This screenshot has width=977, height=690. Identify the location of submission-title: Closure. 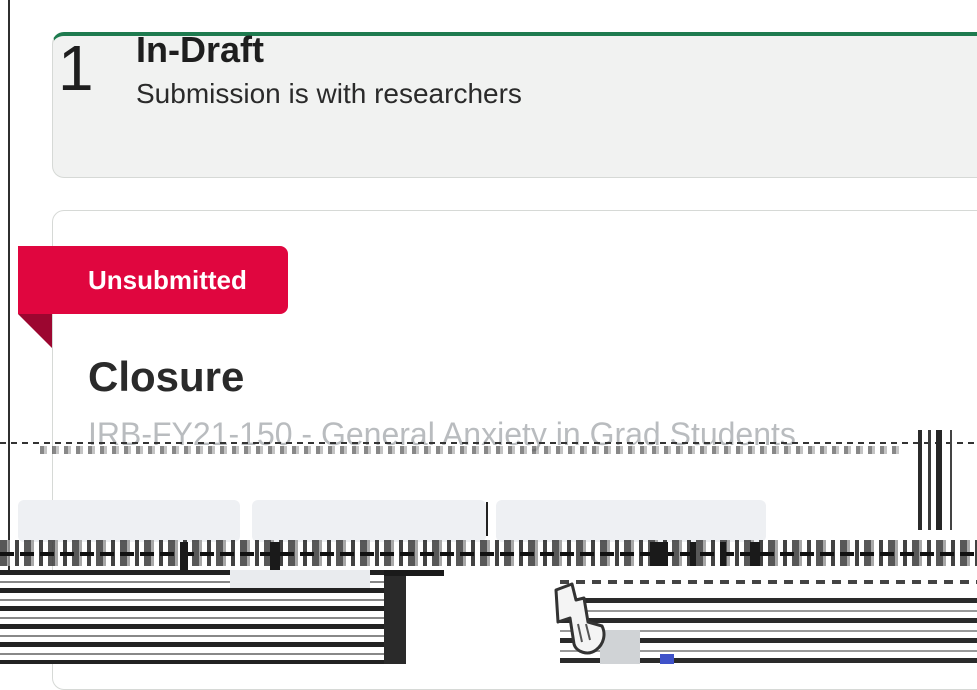
(166, 377).